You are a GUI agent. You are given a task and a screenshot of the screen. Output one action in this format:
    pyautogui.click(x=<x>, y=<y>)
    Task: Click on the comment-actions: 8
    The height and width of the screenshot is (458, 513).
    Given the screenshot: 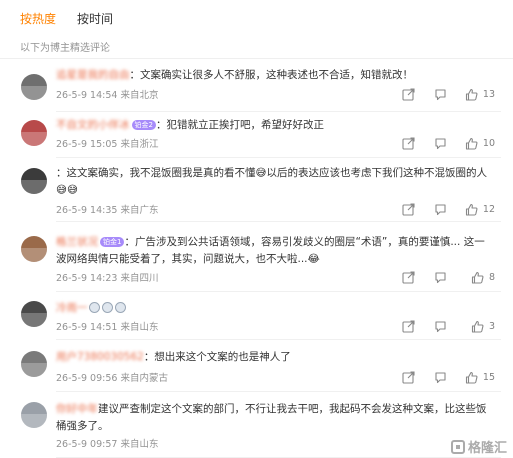 What is the action you would take?
    pyautogui.click(x=440, y=277)
    